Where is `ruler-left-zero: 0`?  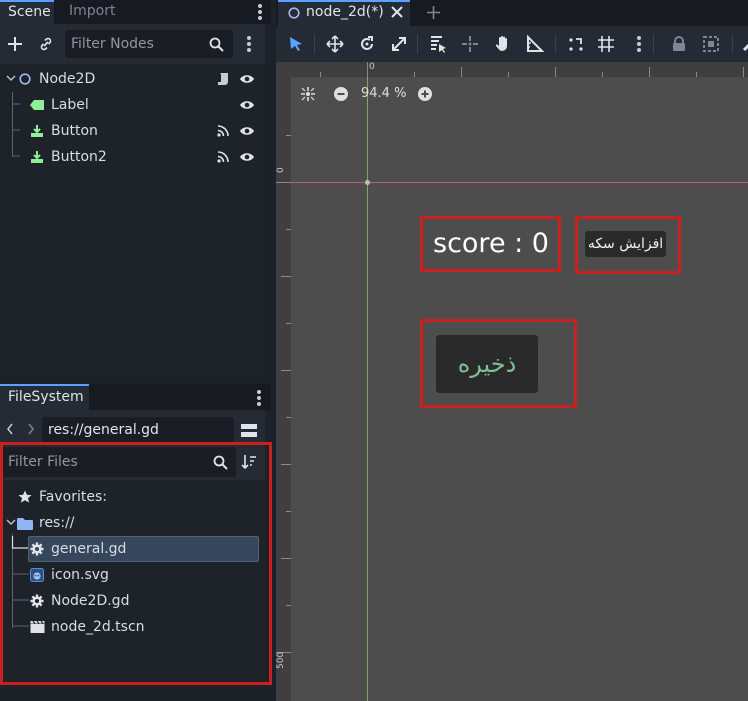 ruler-left-zero: 0 is located at coordinates (281, 170).